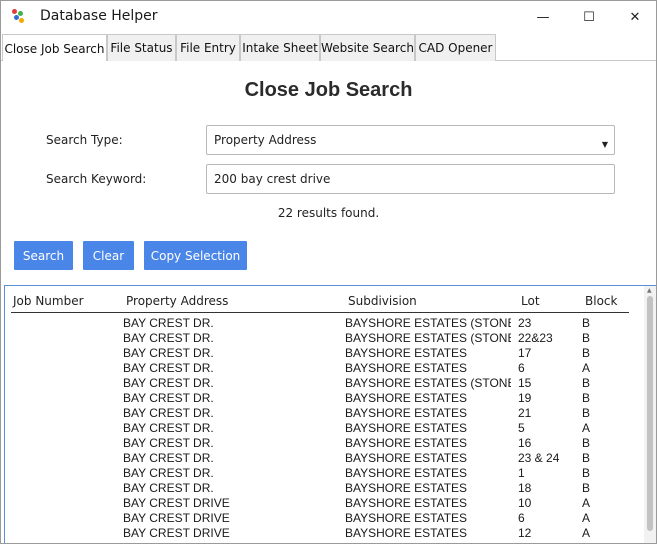  What do you see at coordinates (320, 458) in the screenshot?
I see `table-row: BAY CREST DR. BAYSHORE ESTATES 23 & 24 B` at bounding box center [320, 458].